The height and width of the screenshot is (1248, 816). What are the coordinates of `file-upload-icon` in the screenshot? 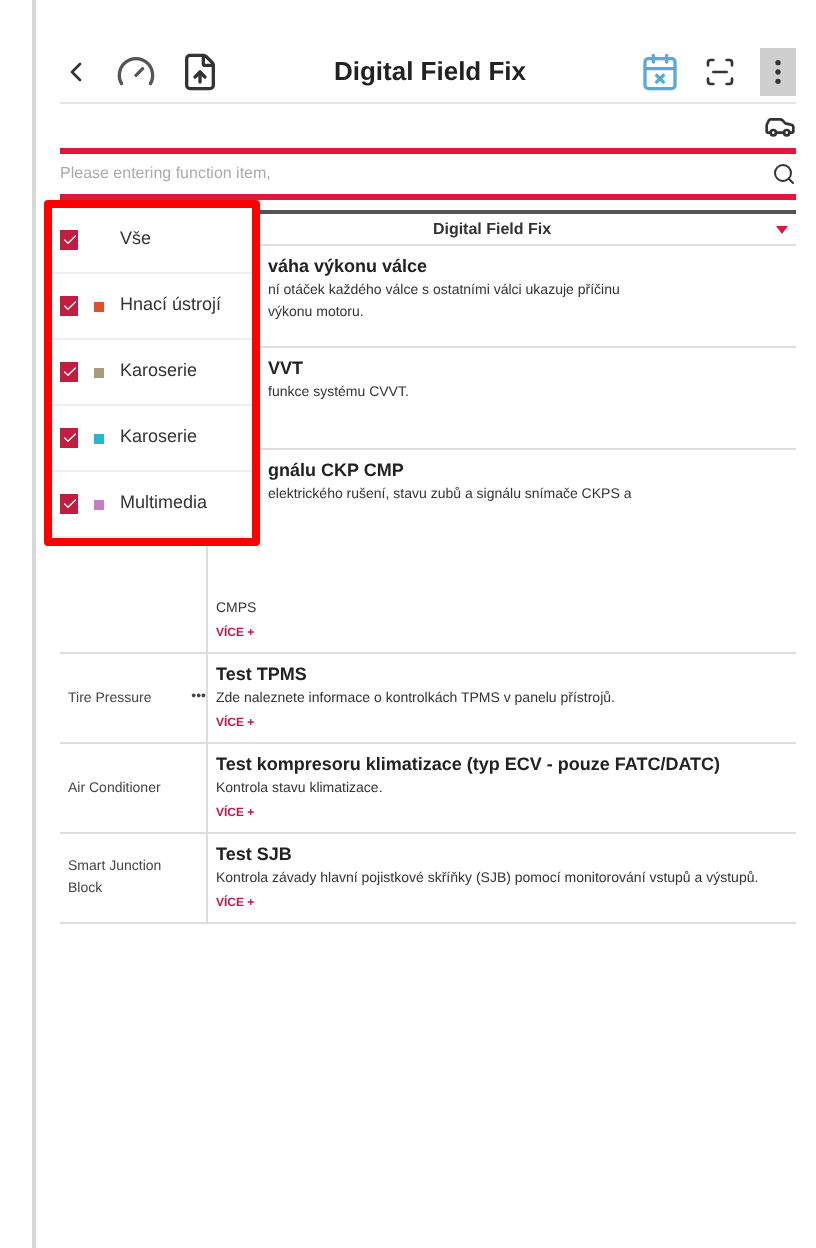 It's located at (200, 71).